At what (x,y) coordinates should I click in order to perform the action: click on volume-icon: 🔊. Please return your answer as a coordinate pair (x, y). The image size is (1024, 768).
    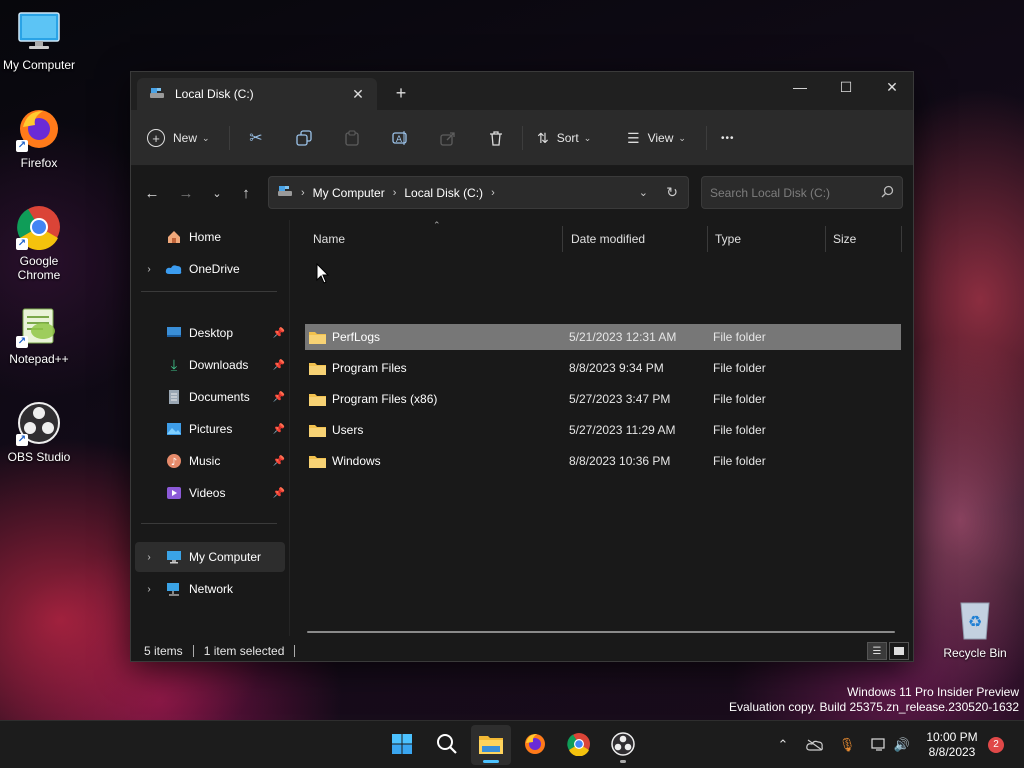
    Looking at the image, I should click on (902, 745).